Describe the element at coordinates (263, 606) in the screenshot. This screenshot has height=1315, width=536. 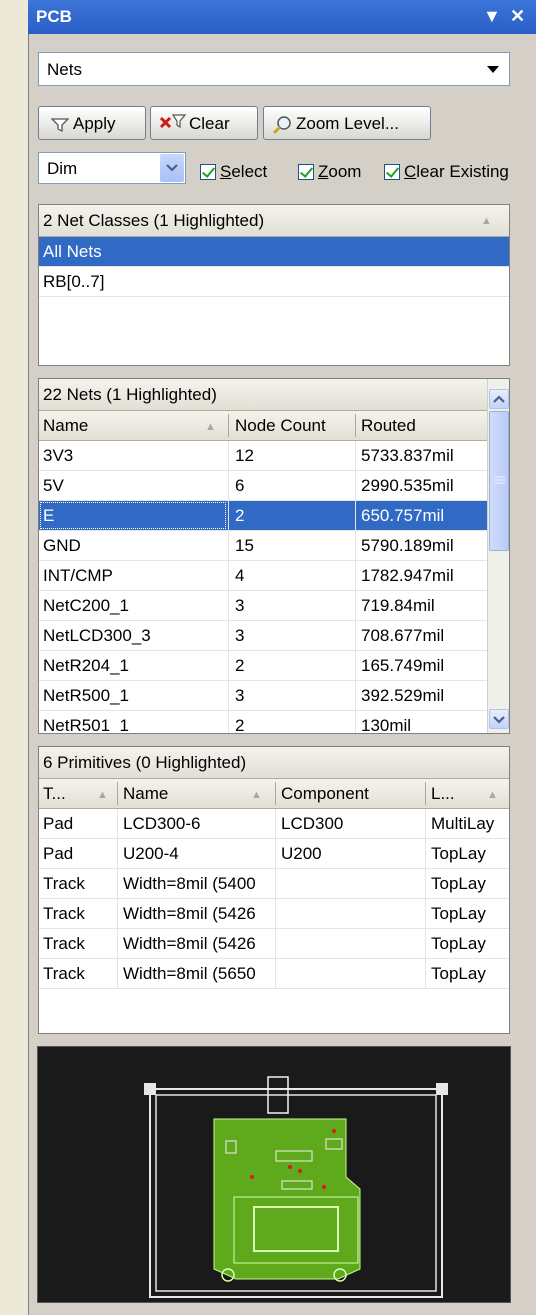
I see `table-row: NetC200_1 3 719.84mil` at that location.